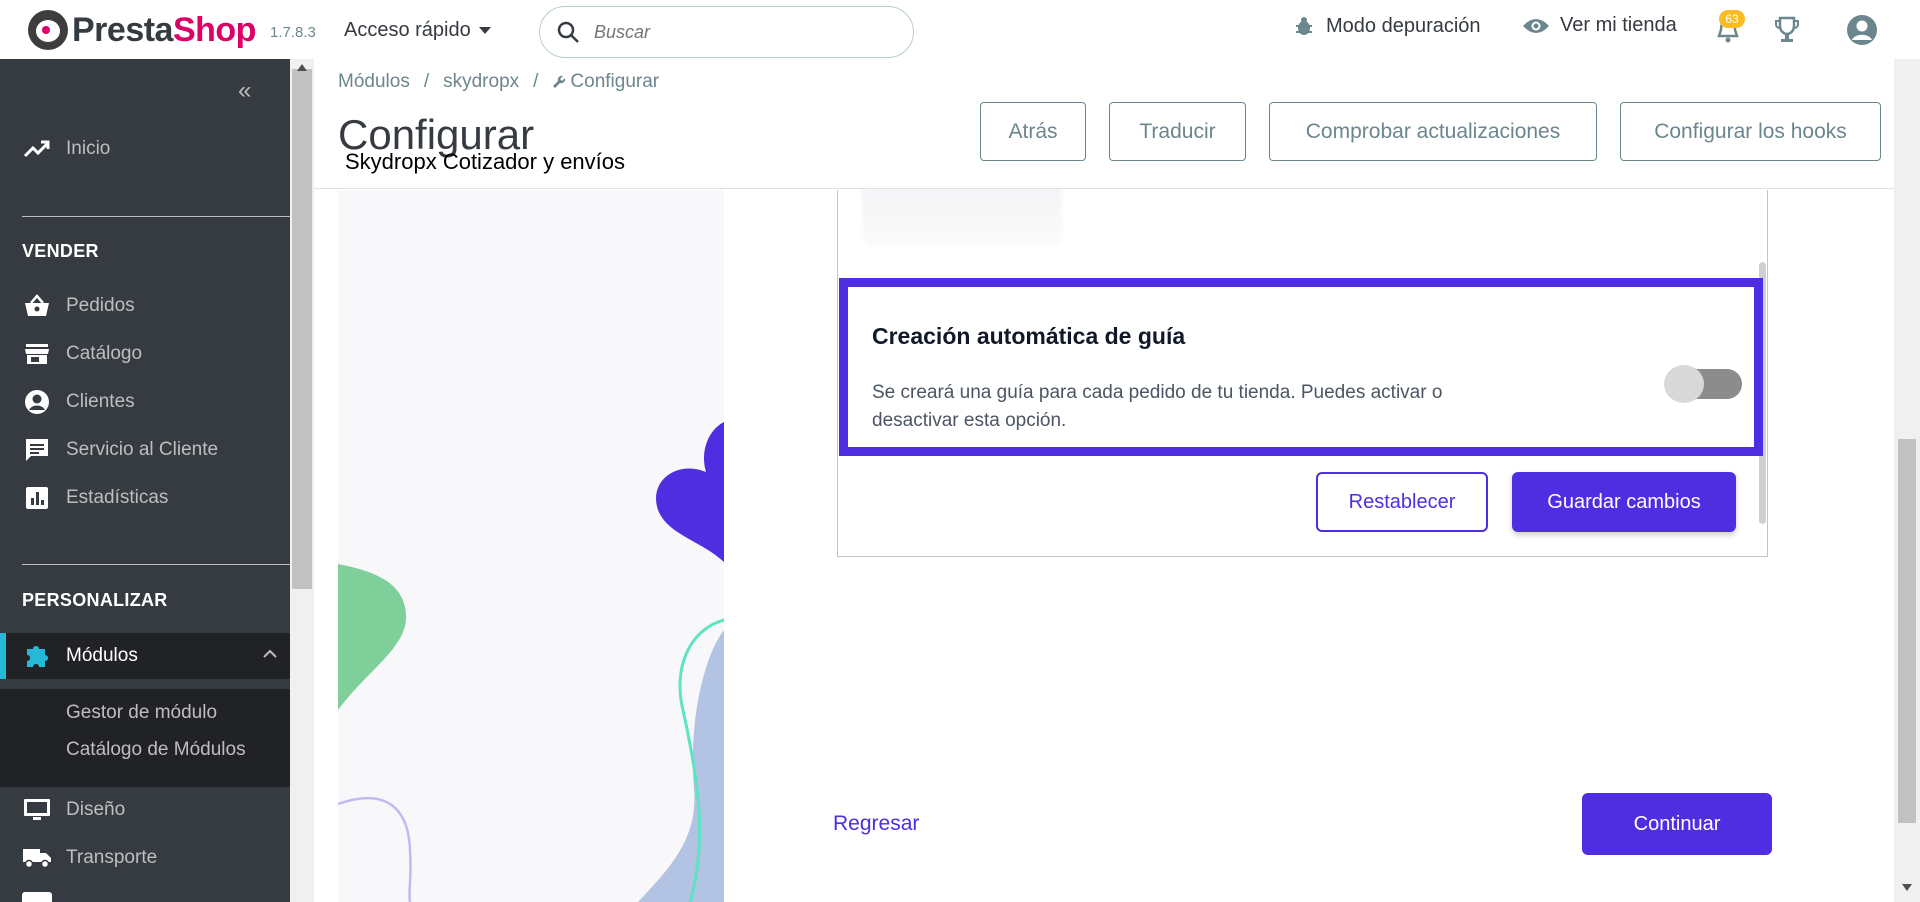 This screenshot has width=1920, height=902. What do you see at coordinates (1402, 502) in the screenshot?
I see `reset-button: Restablecer` at bounding box center [1402, 502].